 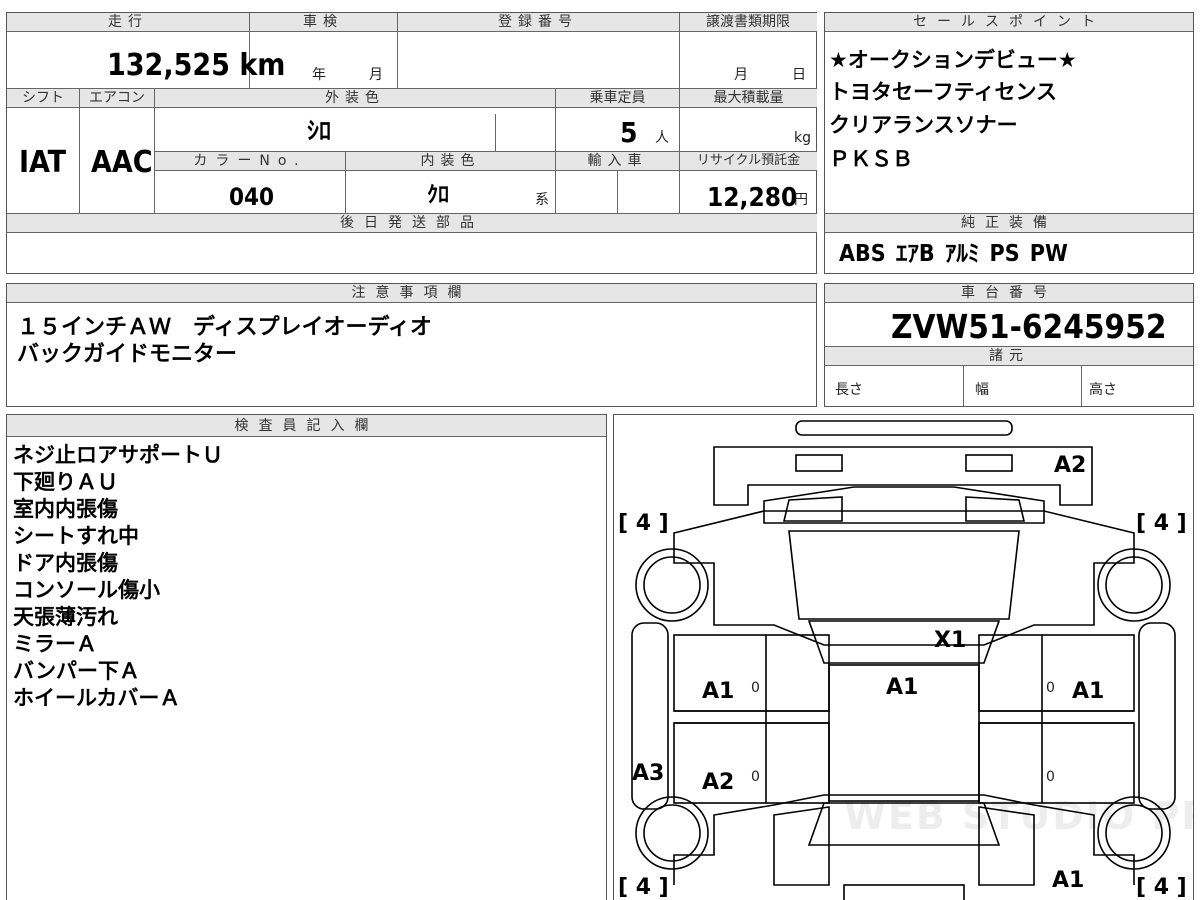 I want to click on right-front-door-outline, so click(x=1056, y=673).